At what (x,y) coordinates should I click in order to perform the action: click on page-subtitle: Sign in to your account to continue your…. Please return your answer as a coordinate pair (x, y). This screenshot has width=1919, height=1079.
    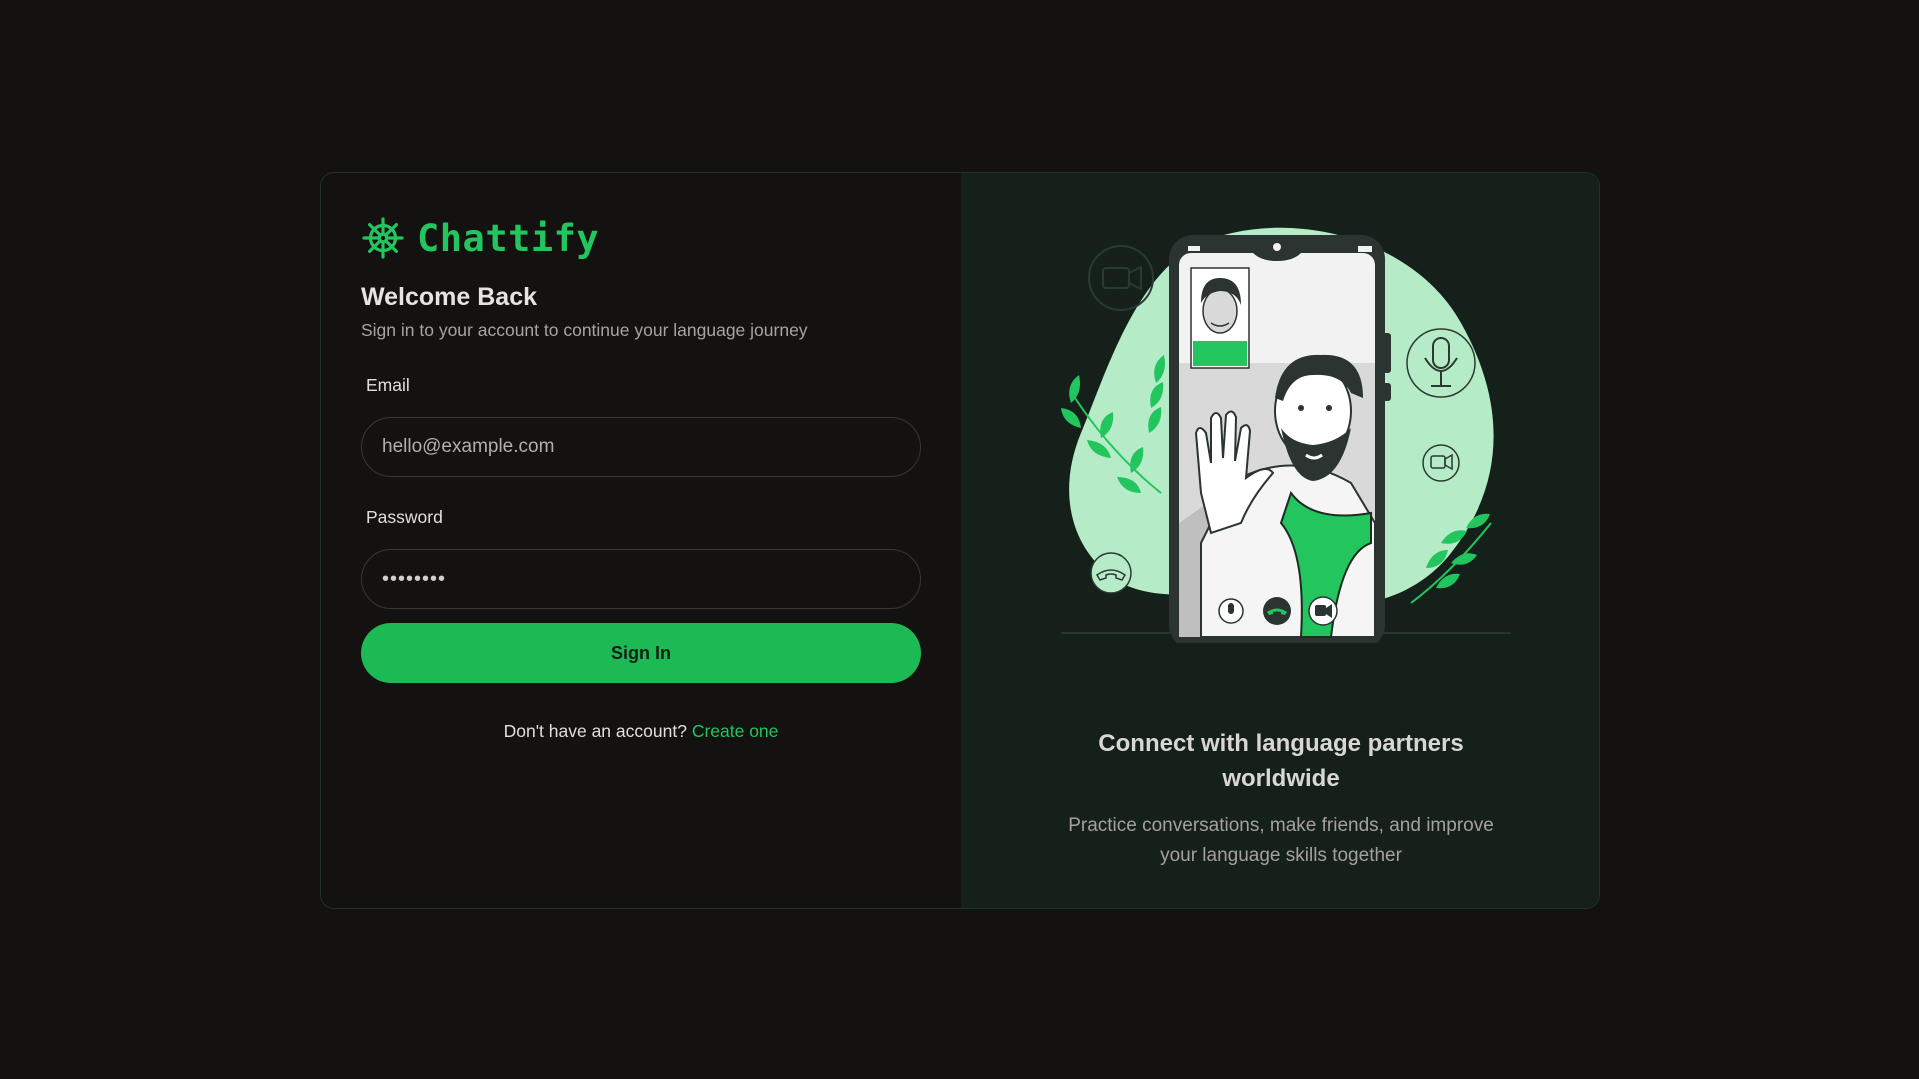
    Looking at the image, I should click on (584, 330).